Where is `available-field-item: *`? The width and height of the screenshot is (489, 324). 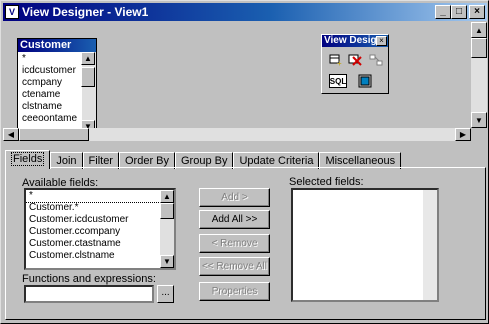
available-field-item: * is located at coordinates (93, 196).